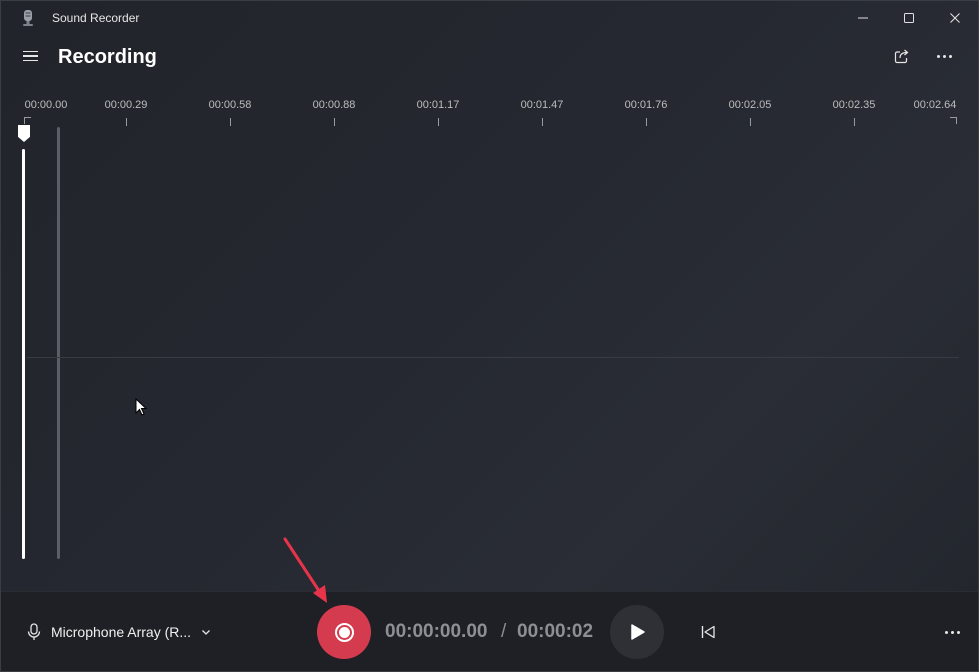  Describe the element at coordinates (493, 357) in the screenshot. I see `waveform-baseline` at that location.